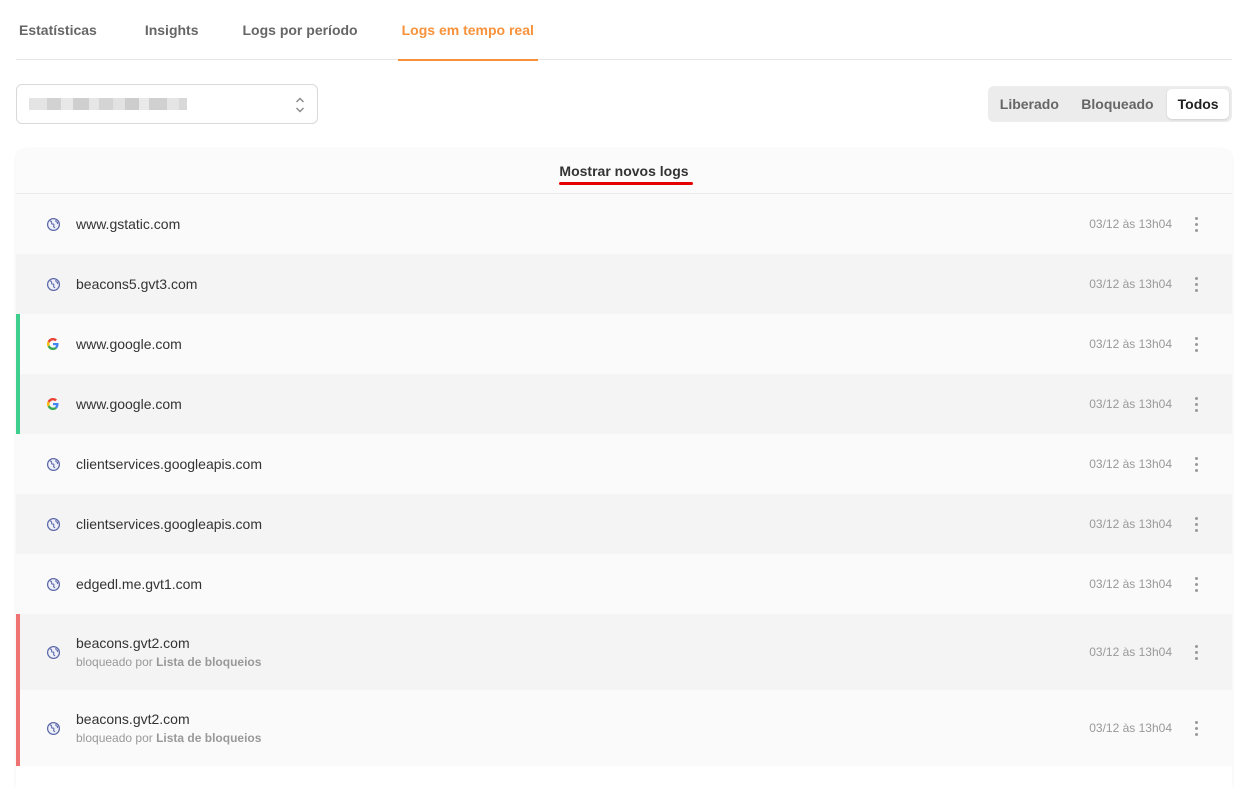  Describe the element at coordinates (300, 105) in the screenshot. I see `chevron-updown-icon` at that location.